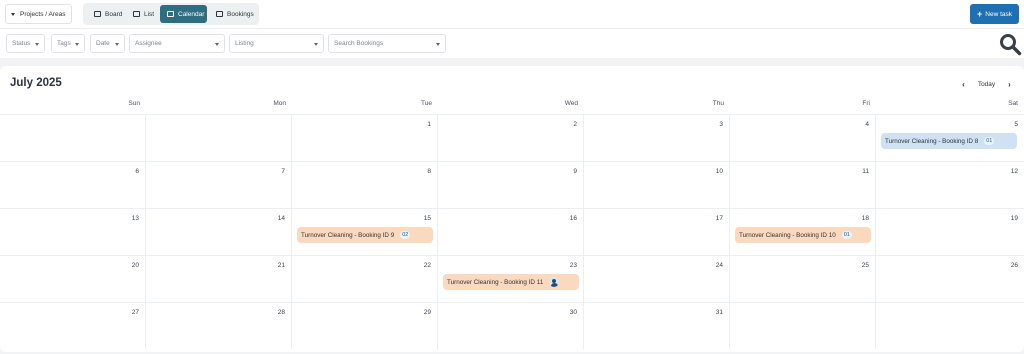 The image size is (1024, 354). What do you see at coordinates (281, 218) in the screenshot?
I see `day-number: 14` at bounding box center [281, 218].